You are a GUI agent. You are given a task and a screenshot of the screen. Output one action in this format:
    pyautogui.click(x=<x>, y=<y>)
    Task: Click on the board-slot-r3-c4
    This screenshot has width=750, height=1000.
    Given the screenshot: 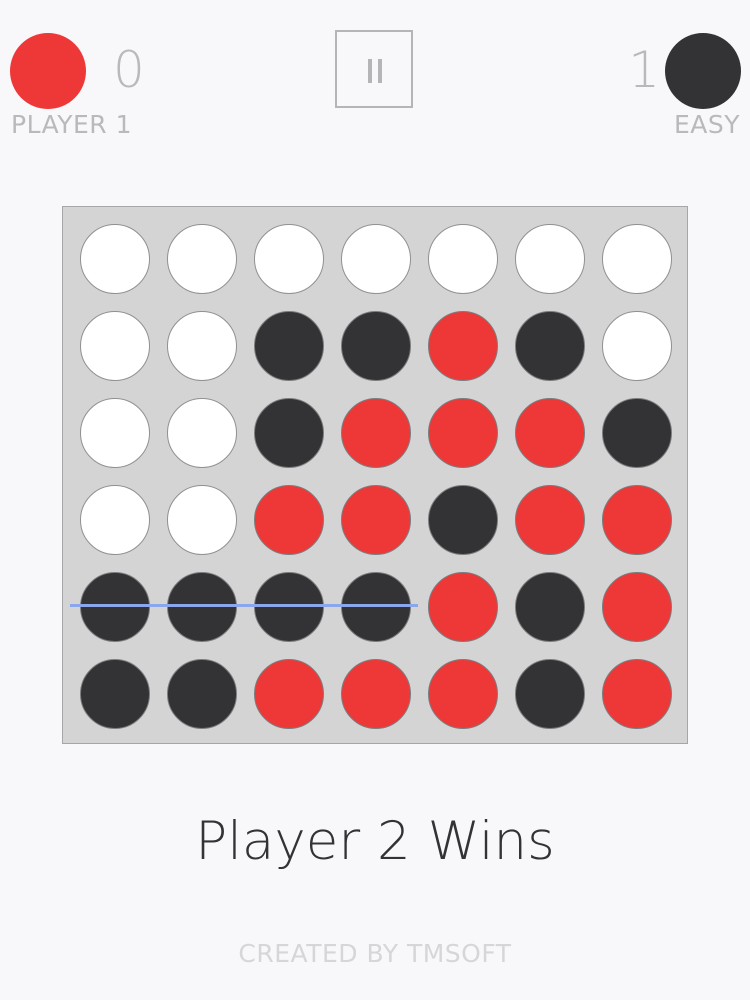 What is the action you would take?
    pyautogui.click(x=376, y=433)
    